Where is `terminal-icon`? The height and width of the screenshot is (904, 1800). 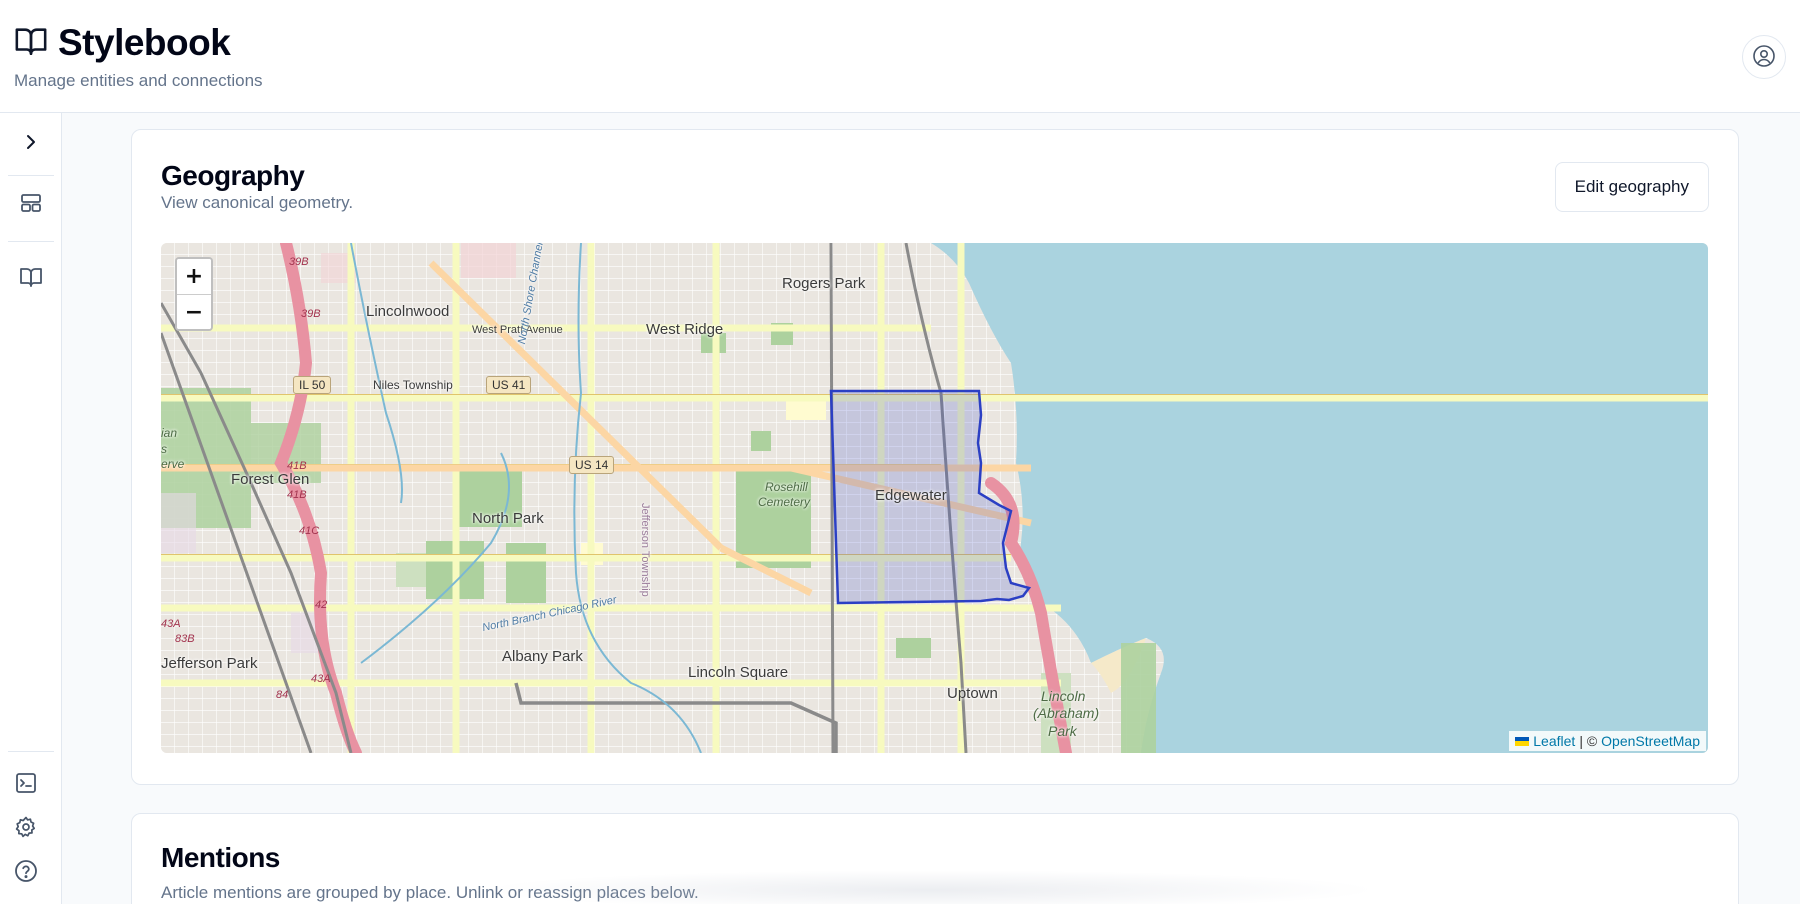
terminal-icon is located at coordinates (26, 785).